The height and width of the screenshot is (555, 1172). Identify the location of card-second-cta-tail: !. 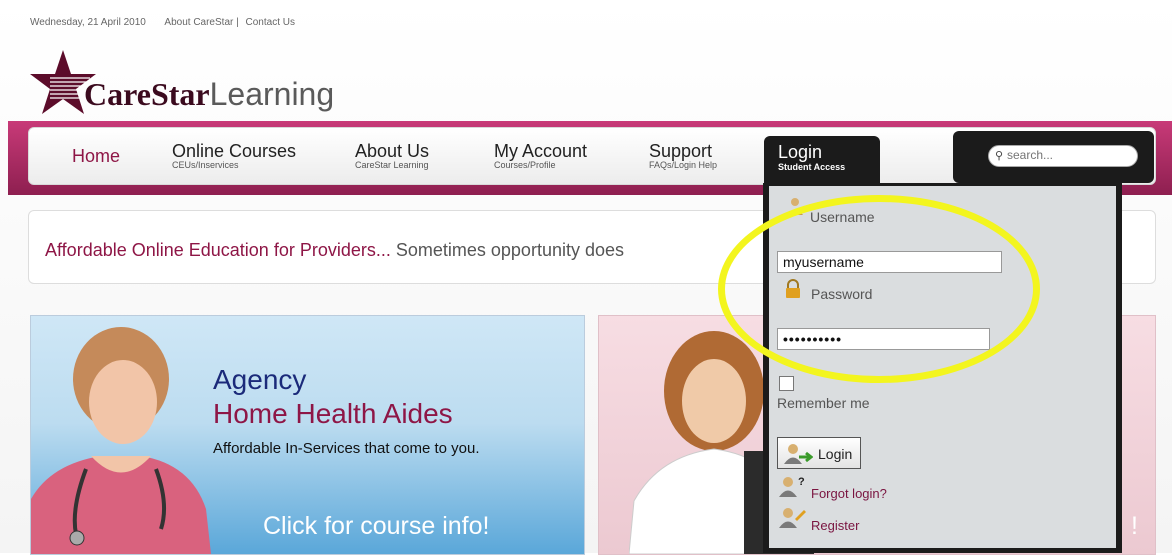
(1134, 526).